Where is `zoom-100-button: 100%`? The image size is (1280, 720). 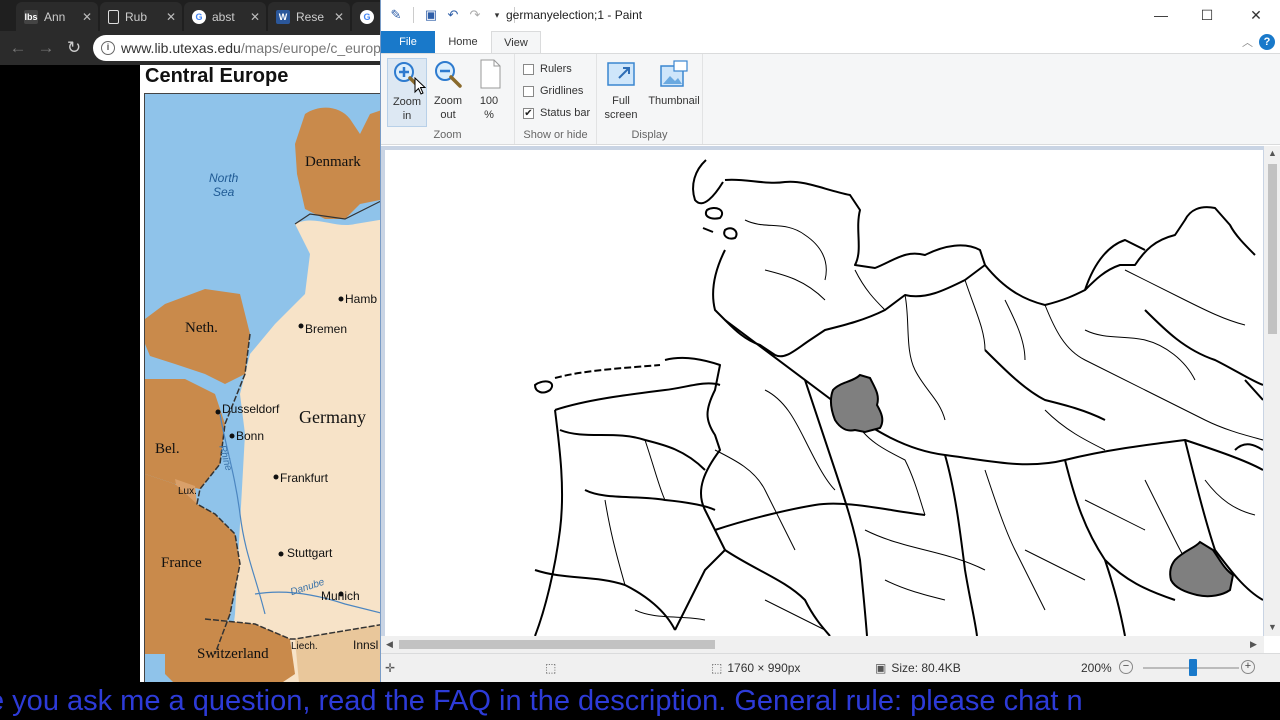
zoom-100-button: 100% is located at coordinates (489, 90).